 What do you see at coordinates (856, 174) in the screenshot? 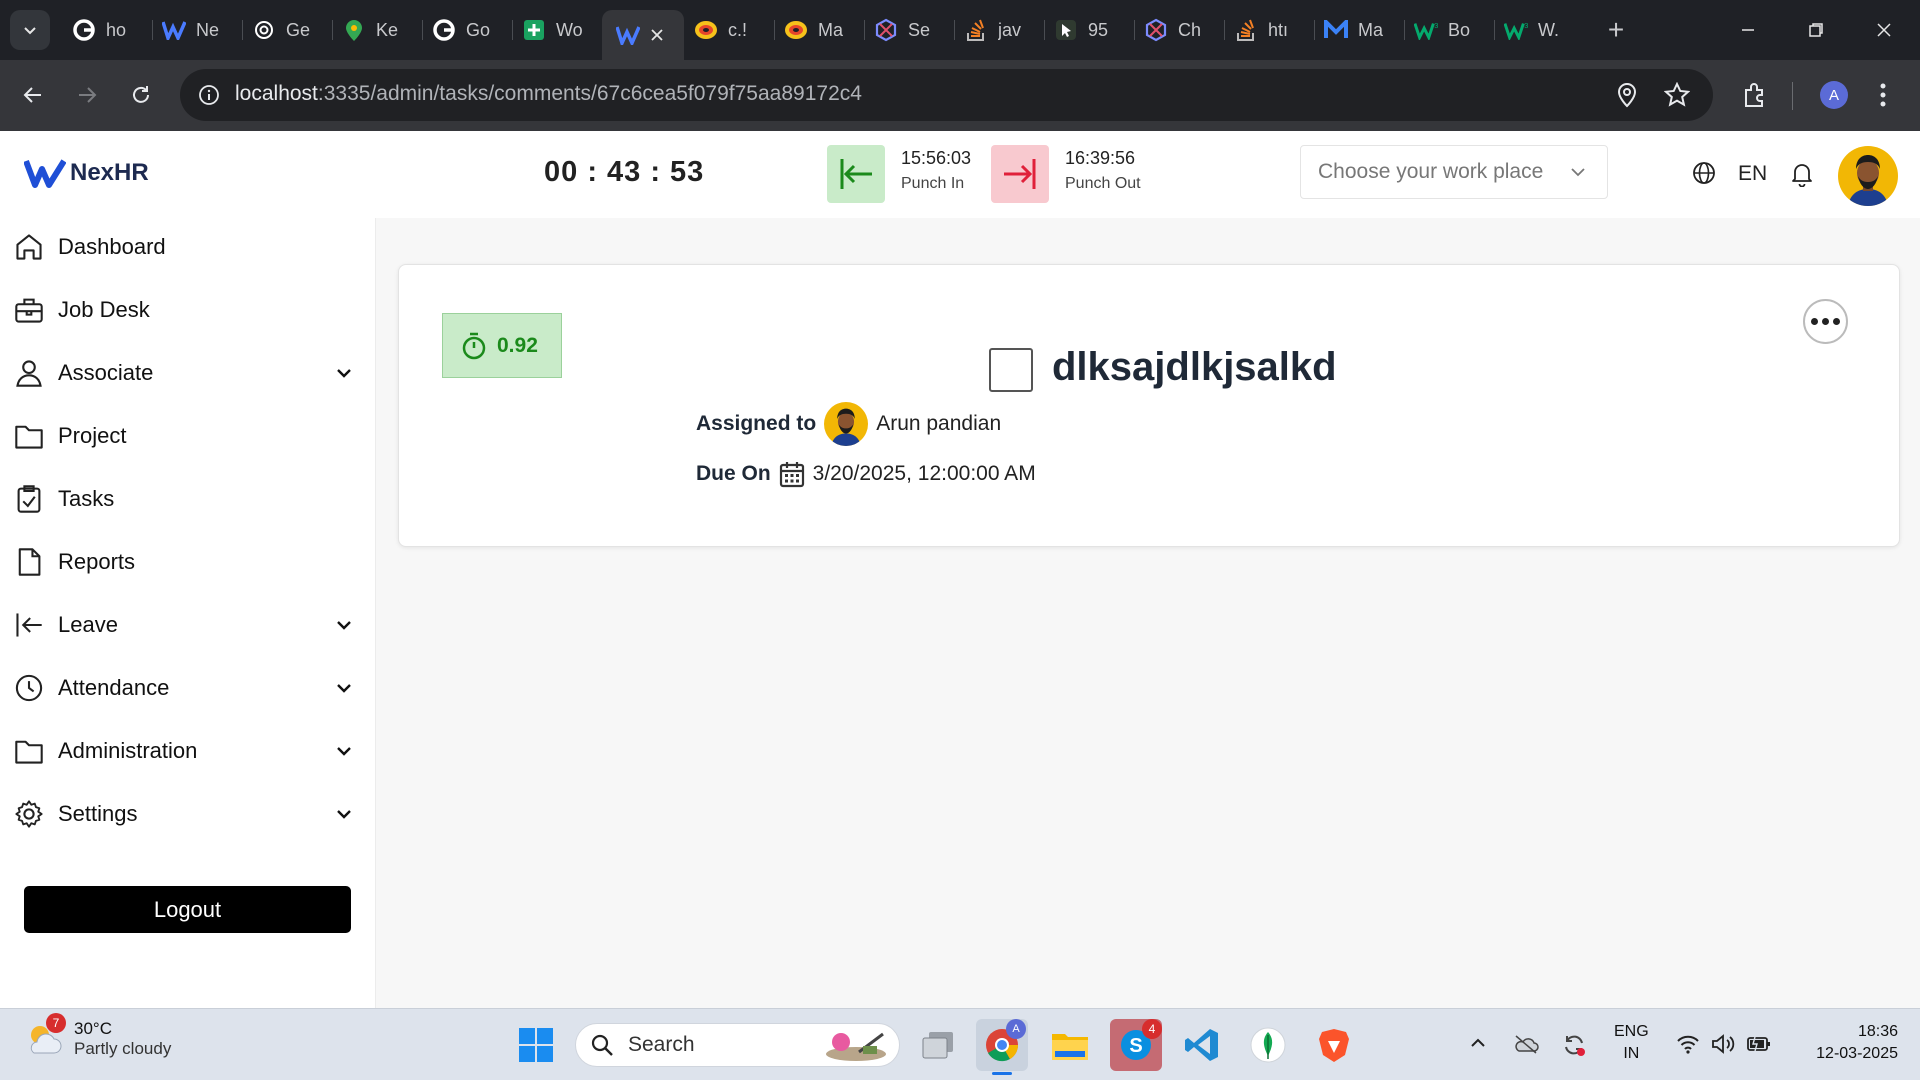
I see `punch-in-button` at bounding box center [856, 174].